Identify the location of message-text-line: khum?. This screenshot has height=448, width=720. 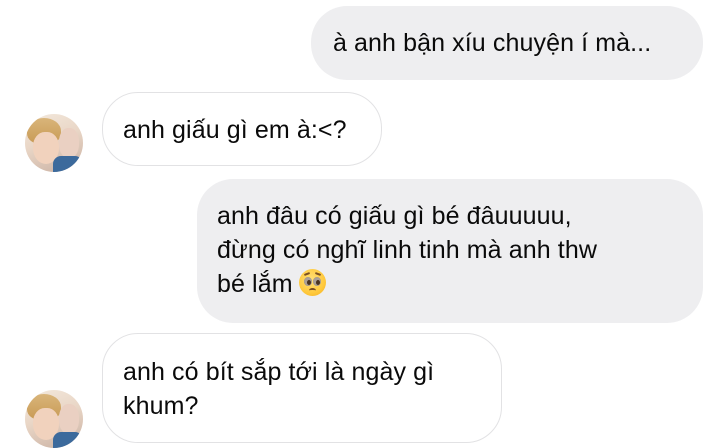
(161, 406).